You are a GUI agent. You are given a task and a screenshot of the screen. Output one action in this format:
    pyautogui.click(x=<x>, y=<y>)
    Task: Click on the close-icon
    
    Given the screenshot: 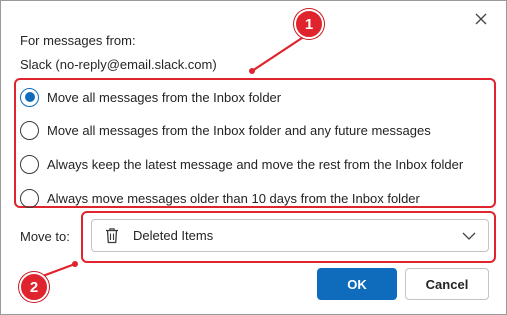 What is the action you would take?
    pyautogui.click(x=481, y=19)
    